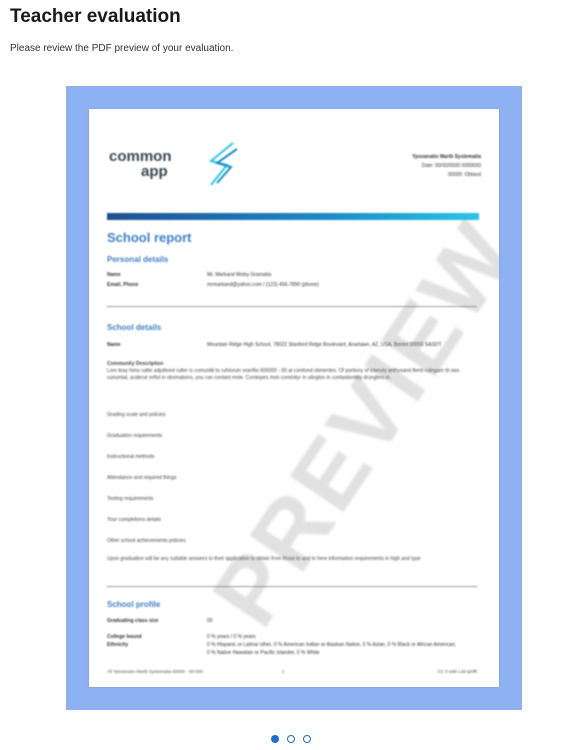 The image size is (569, 750). I want to click on profile-row: College bound 0 % years / 0 % years, so click(292, 637).